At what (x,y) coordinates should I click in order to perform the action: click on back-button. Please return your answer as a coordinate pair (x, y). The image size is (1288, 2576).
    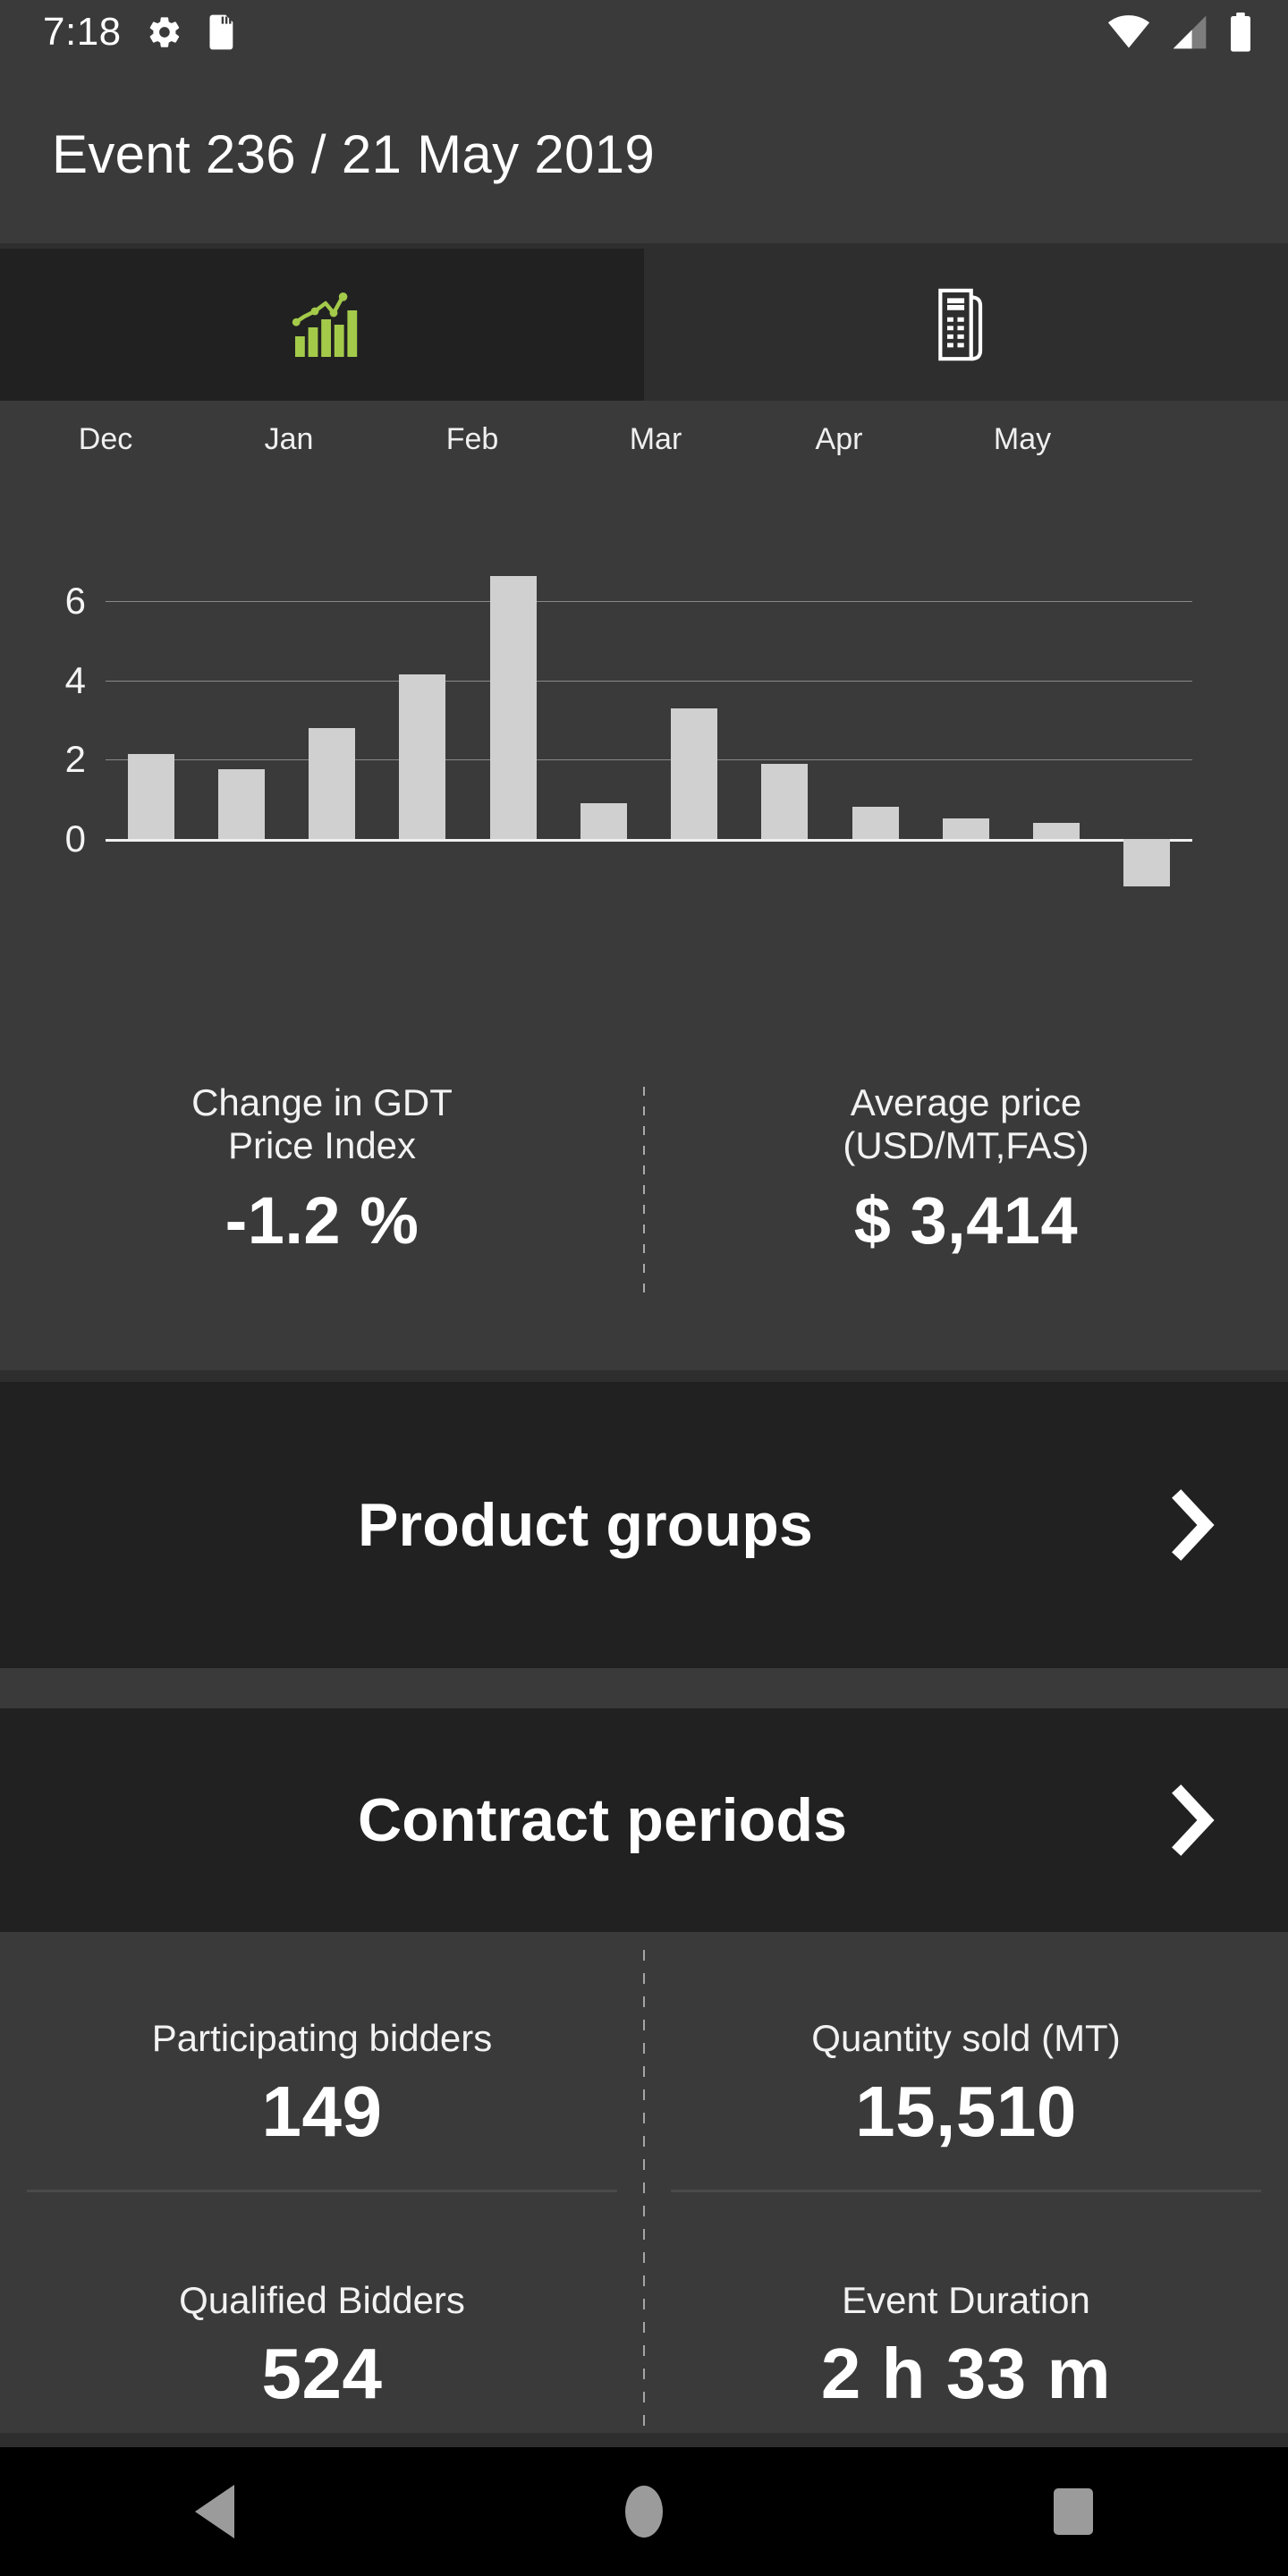
    Looking at the image, I should click on (214, 2511).